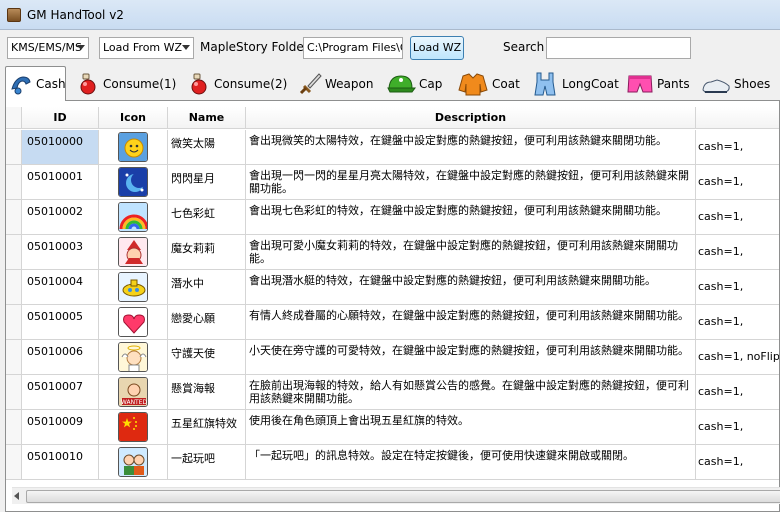  What do you see at coordinates (471, 357) in the screenshot?
I see `cell-description: 小天使在旁守護的可愛特效，在鍵盤中設定對應的熱鍵按鈕，便可利用該熱鍵來開關功能。` at bounding box center [471, 357].